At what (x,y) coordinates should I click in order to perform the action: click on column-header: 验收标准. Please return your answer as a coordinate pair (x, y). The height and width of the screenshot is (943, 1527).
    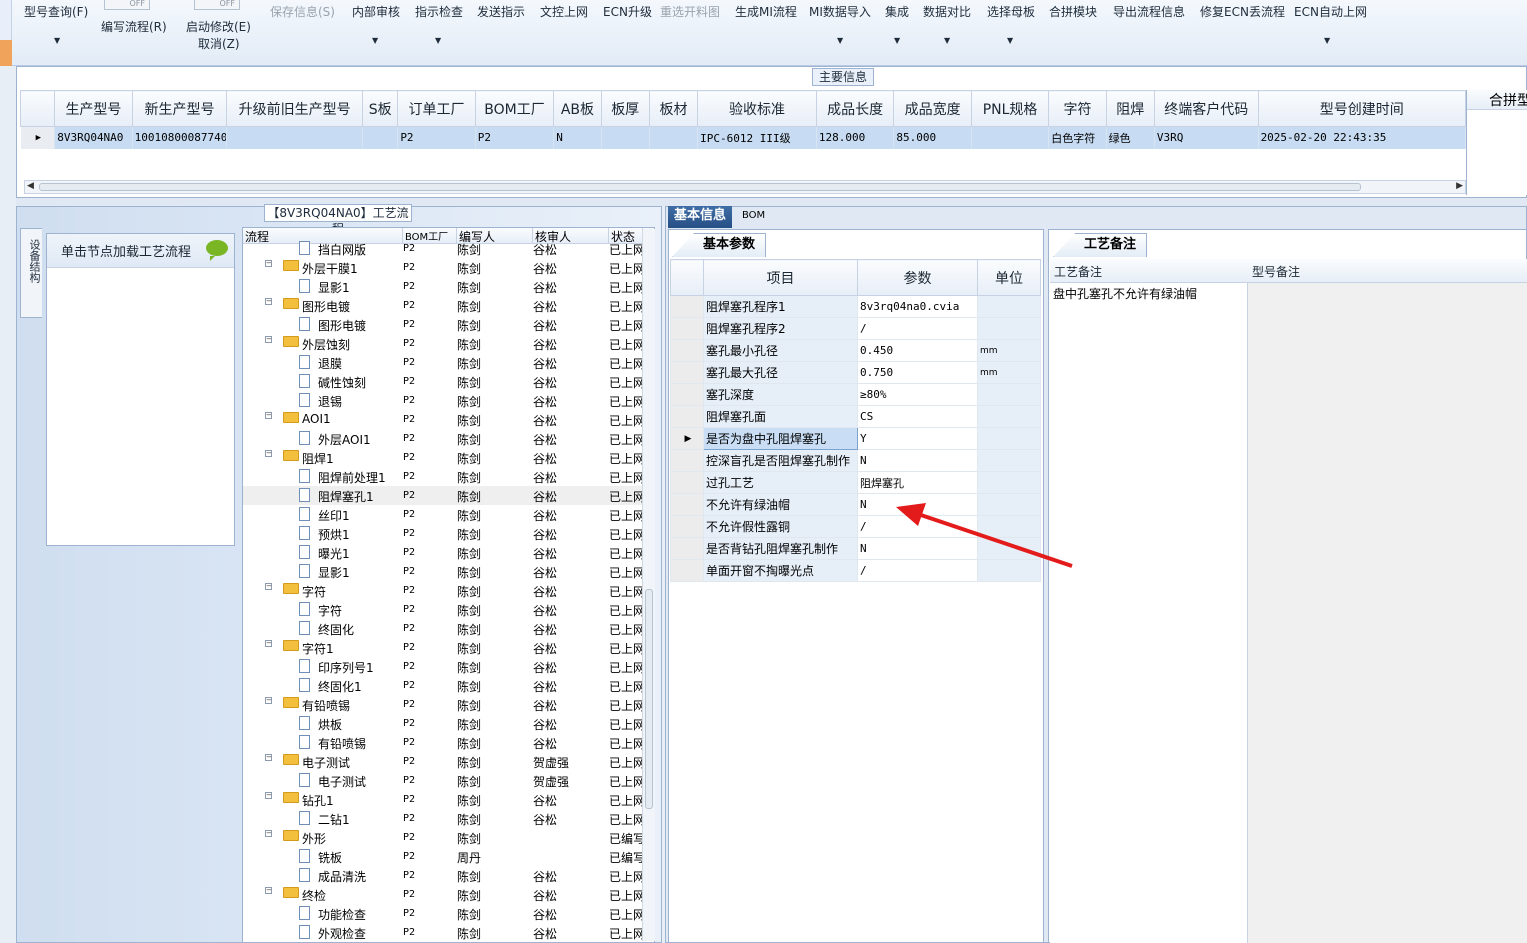
    Looking at the image, I should click on (757, 108).